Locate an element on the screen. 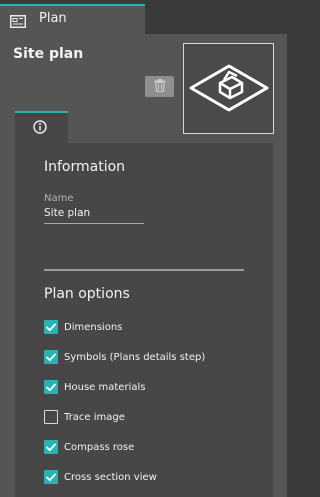 The width and height of the screenshot is (320, 497). option-row: Cross section view is located at coordinates (100, 477).